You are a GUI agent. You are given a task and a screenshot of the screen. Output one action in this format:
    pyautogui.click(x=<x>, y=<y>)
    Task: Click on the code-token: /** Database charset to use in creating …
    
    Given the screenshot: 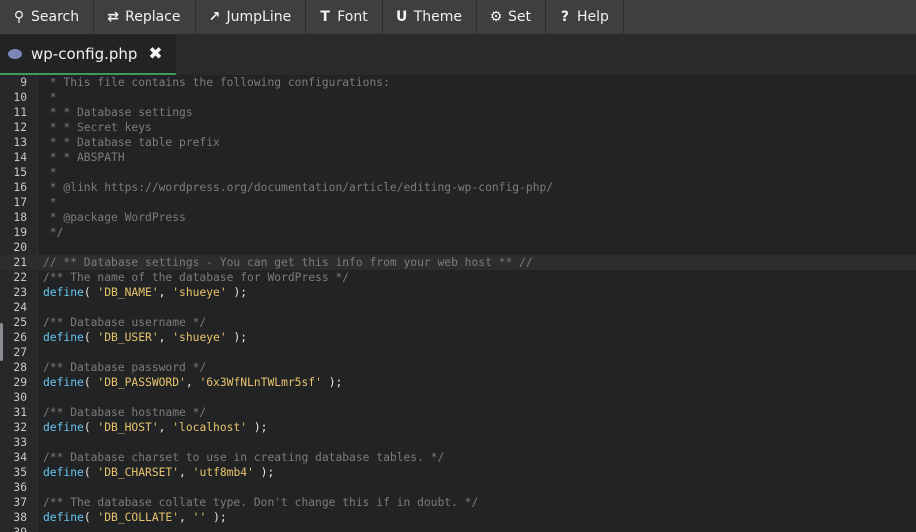 What is the action you would take?
    pyautogui.click(x=244, y=457)
    